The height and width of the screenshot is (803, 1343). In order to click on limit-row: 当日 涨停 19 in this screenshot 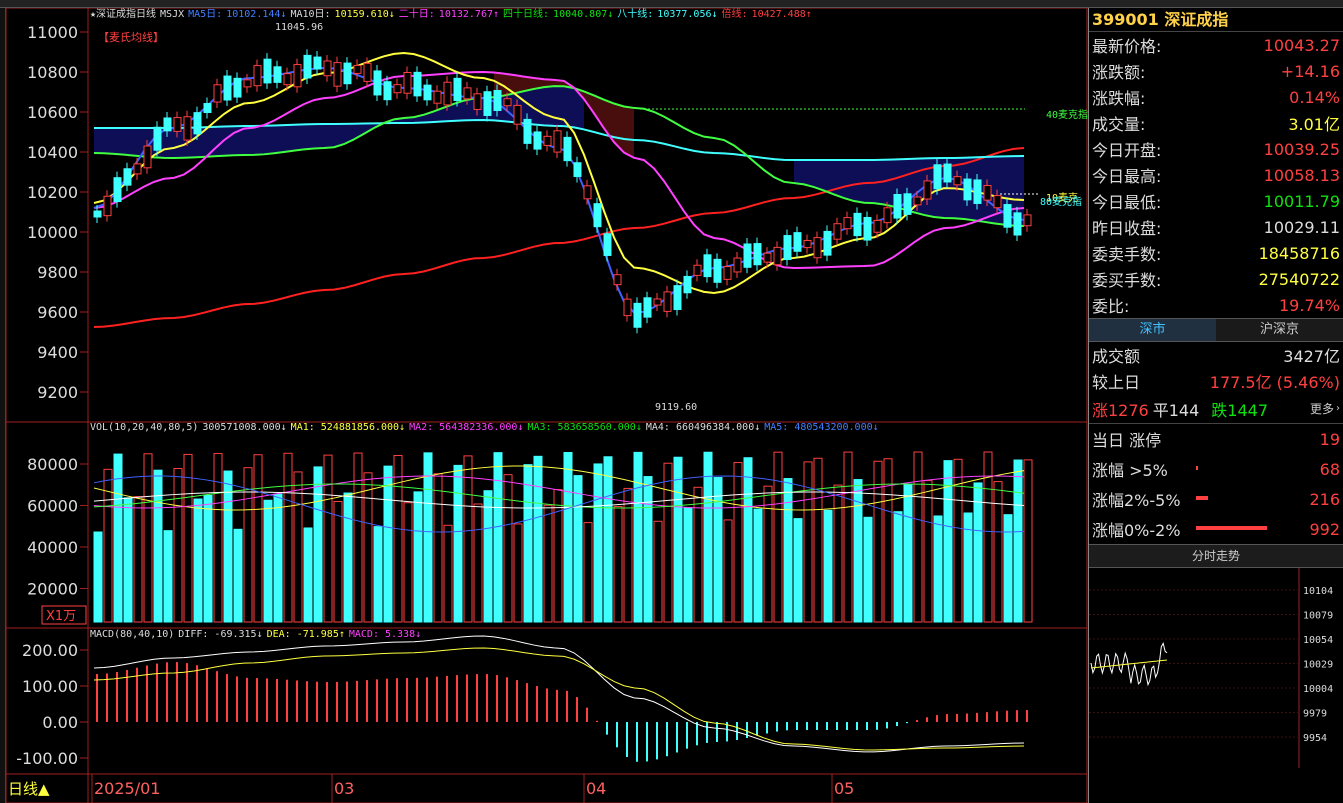, I will do `click(1216, 439)`.